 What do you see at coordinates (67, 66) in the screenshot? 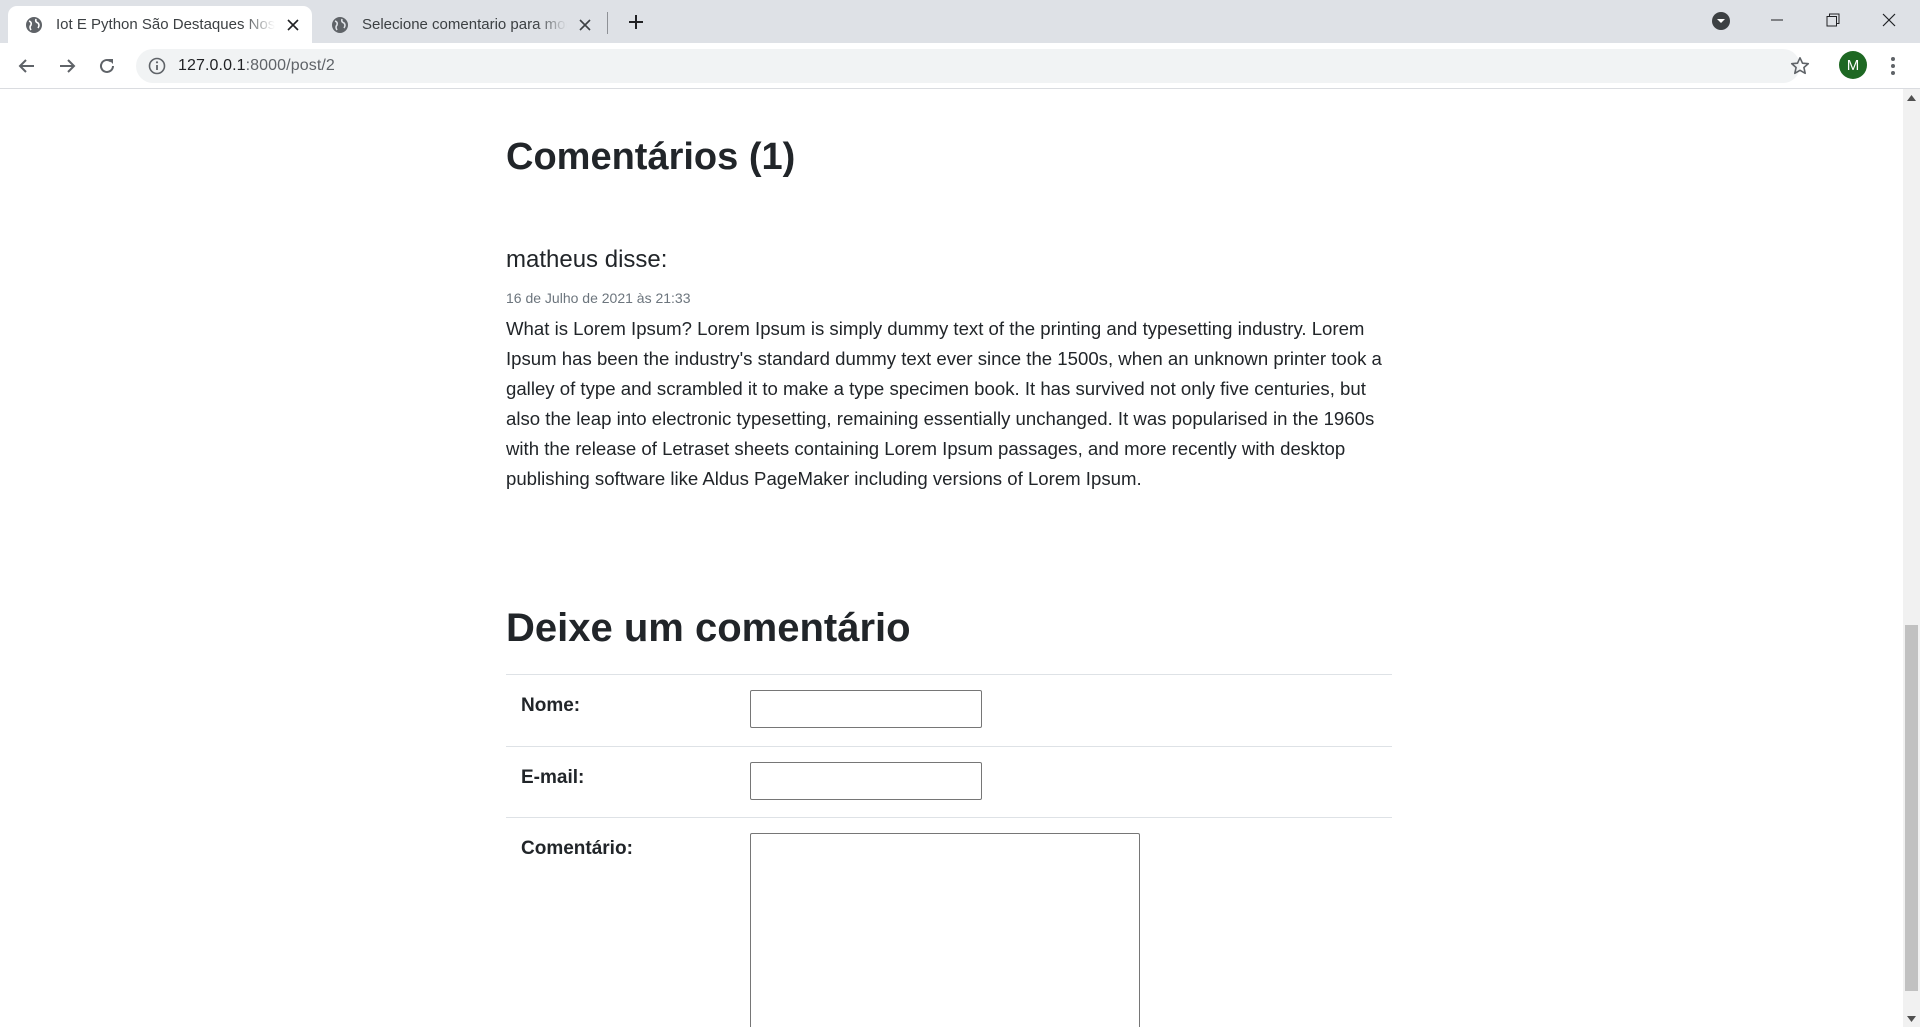
I see `forward-arrow-icon` at bounding box center [67, 66].